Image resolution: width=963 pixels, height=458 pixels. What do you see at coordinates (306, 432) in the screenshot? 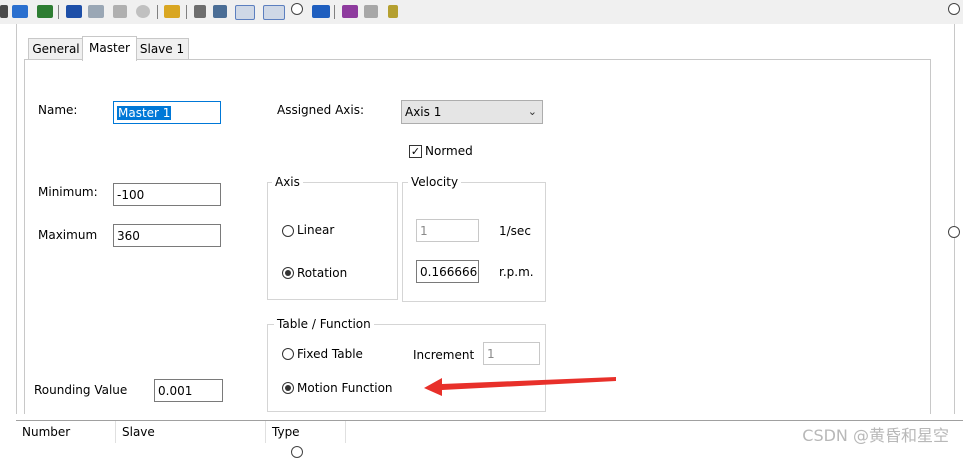
I see `column-header-type: Type` at bounding box center [306, 432].